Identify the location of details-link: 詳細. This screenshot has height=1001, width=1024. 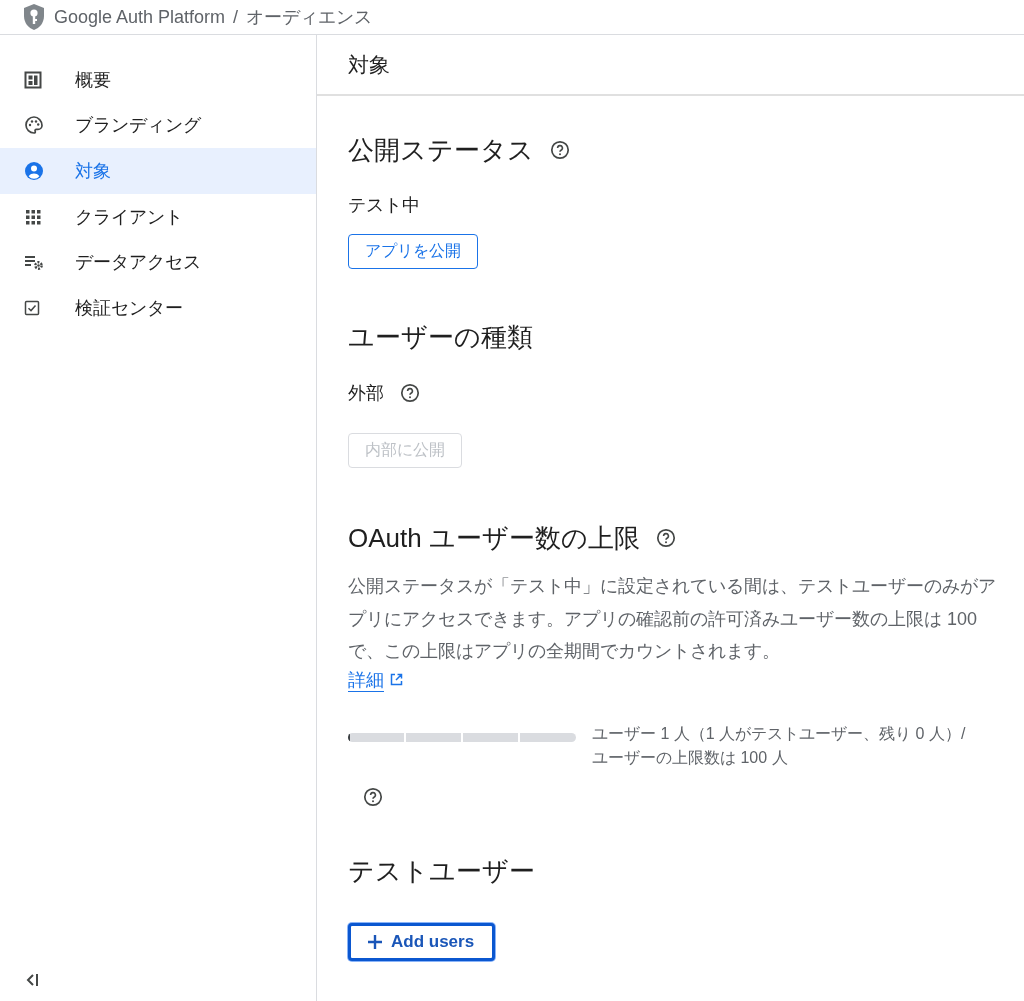
(375, 679).